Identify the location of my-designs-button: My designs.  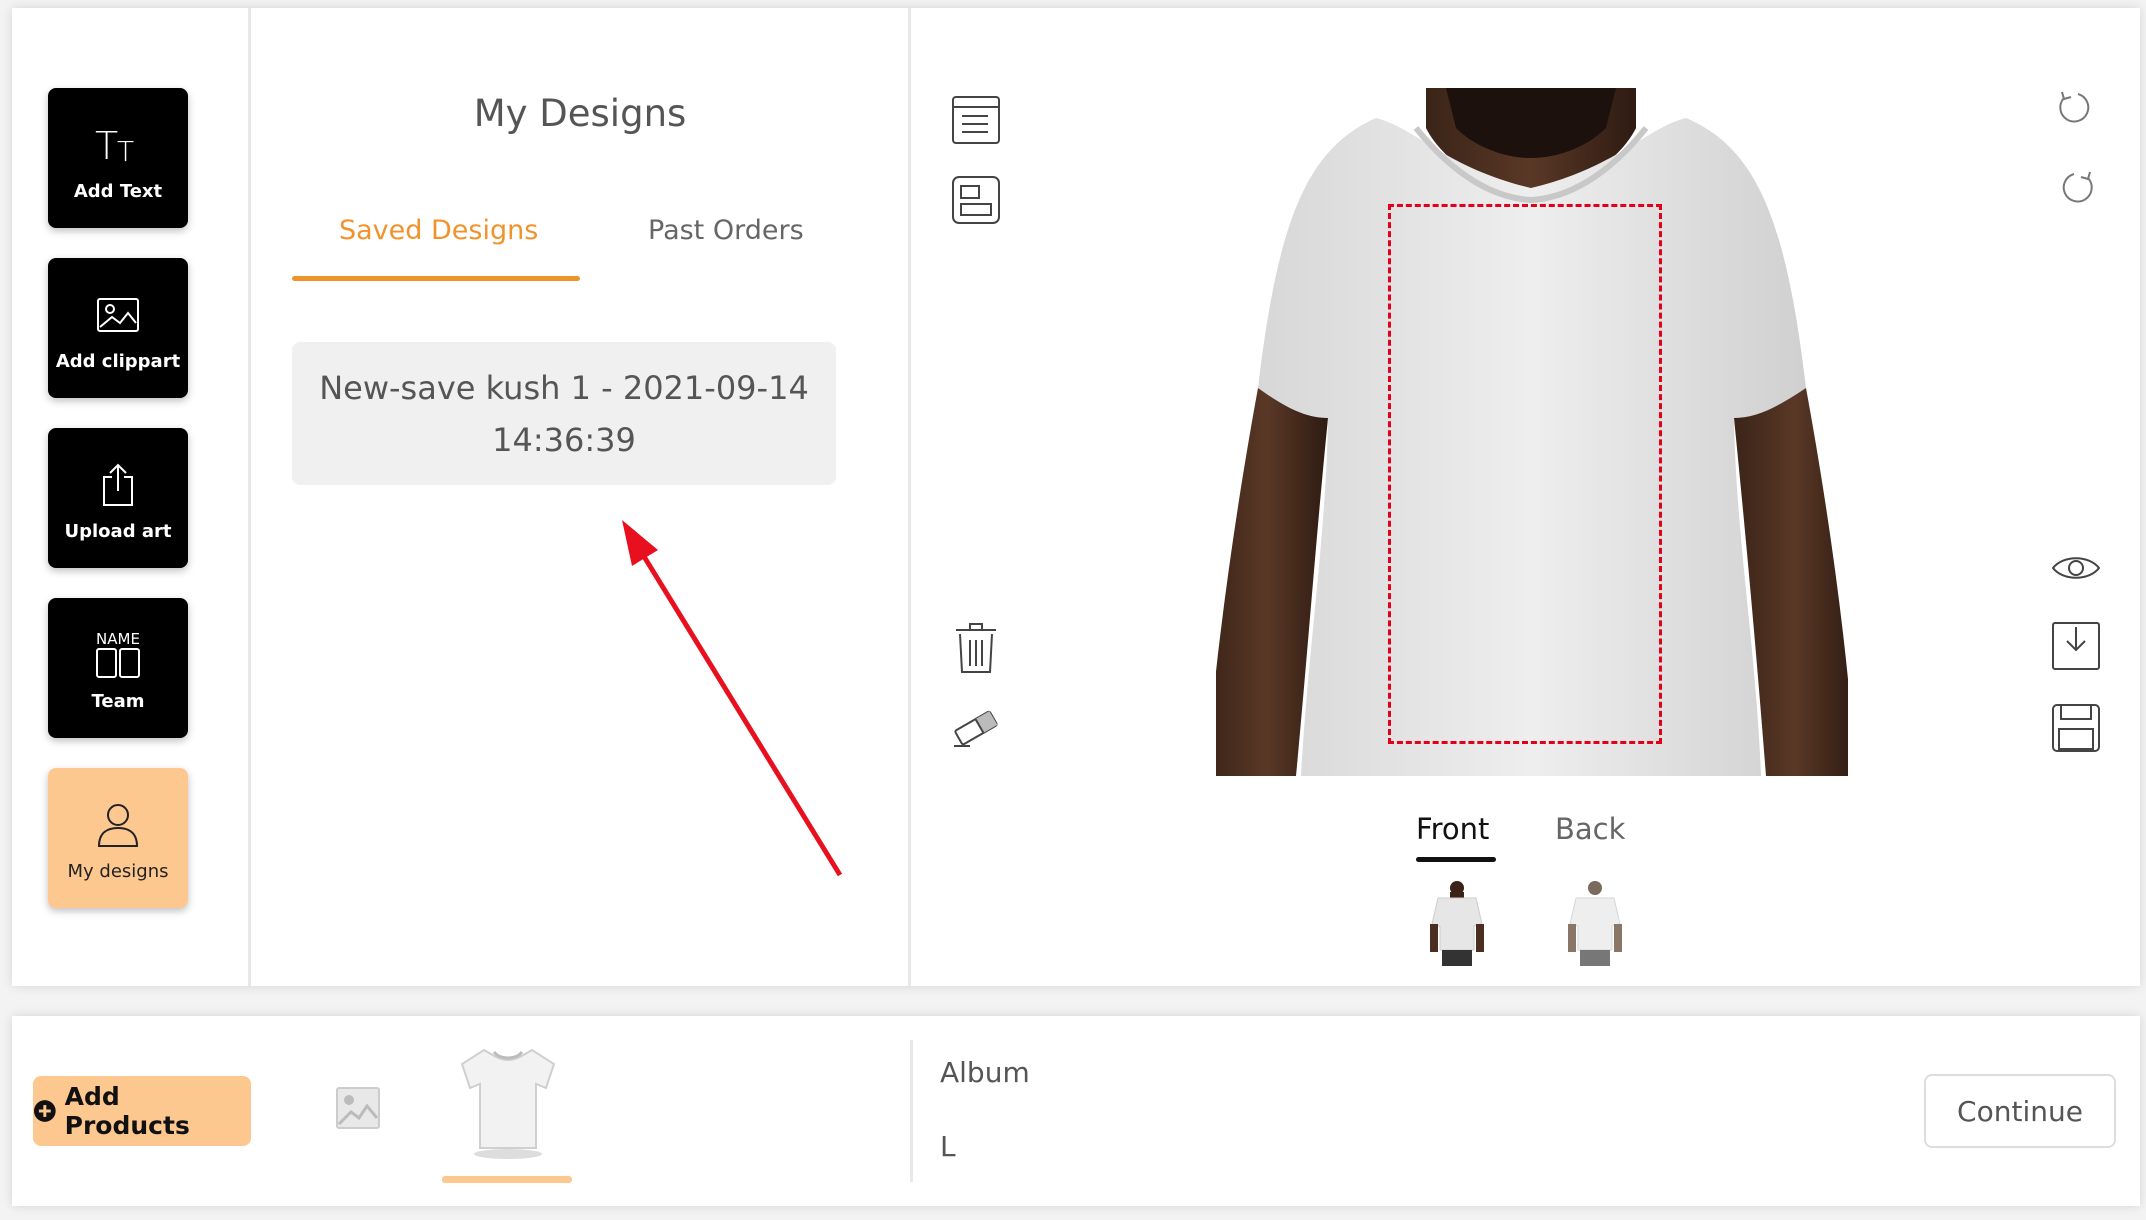
(118, 838).